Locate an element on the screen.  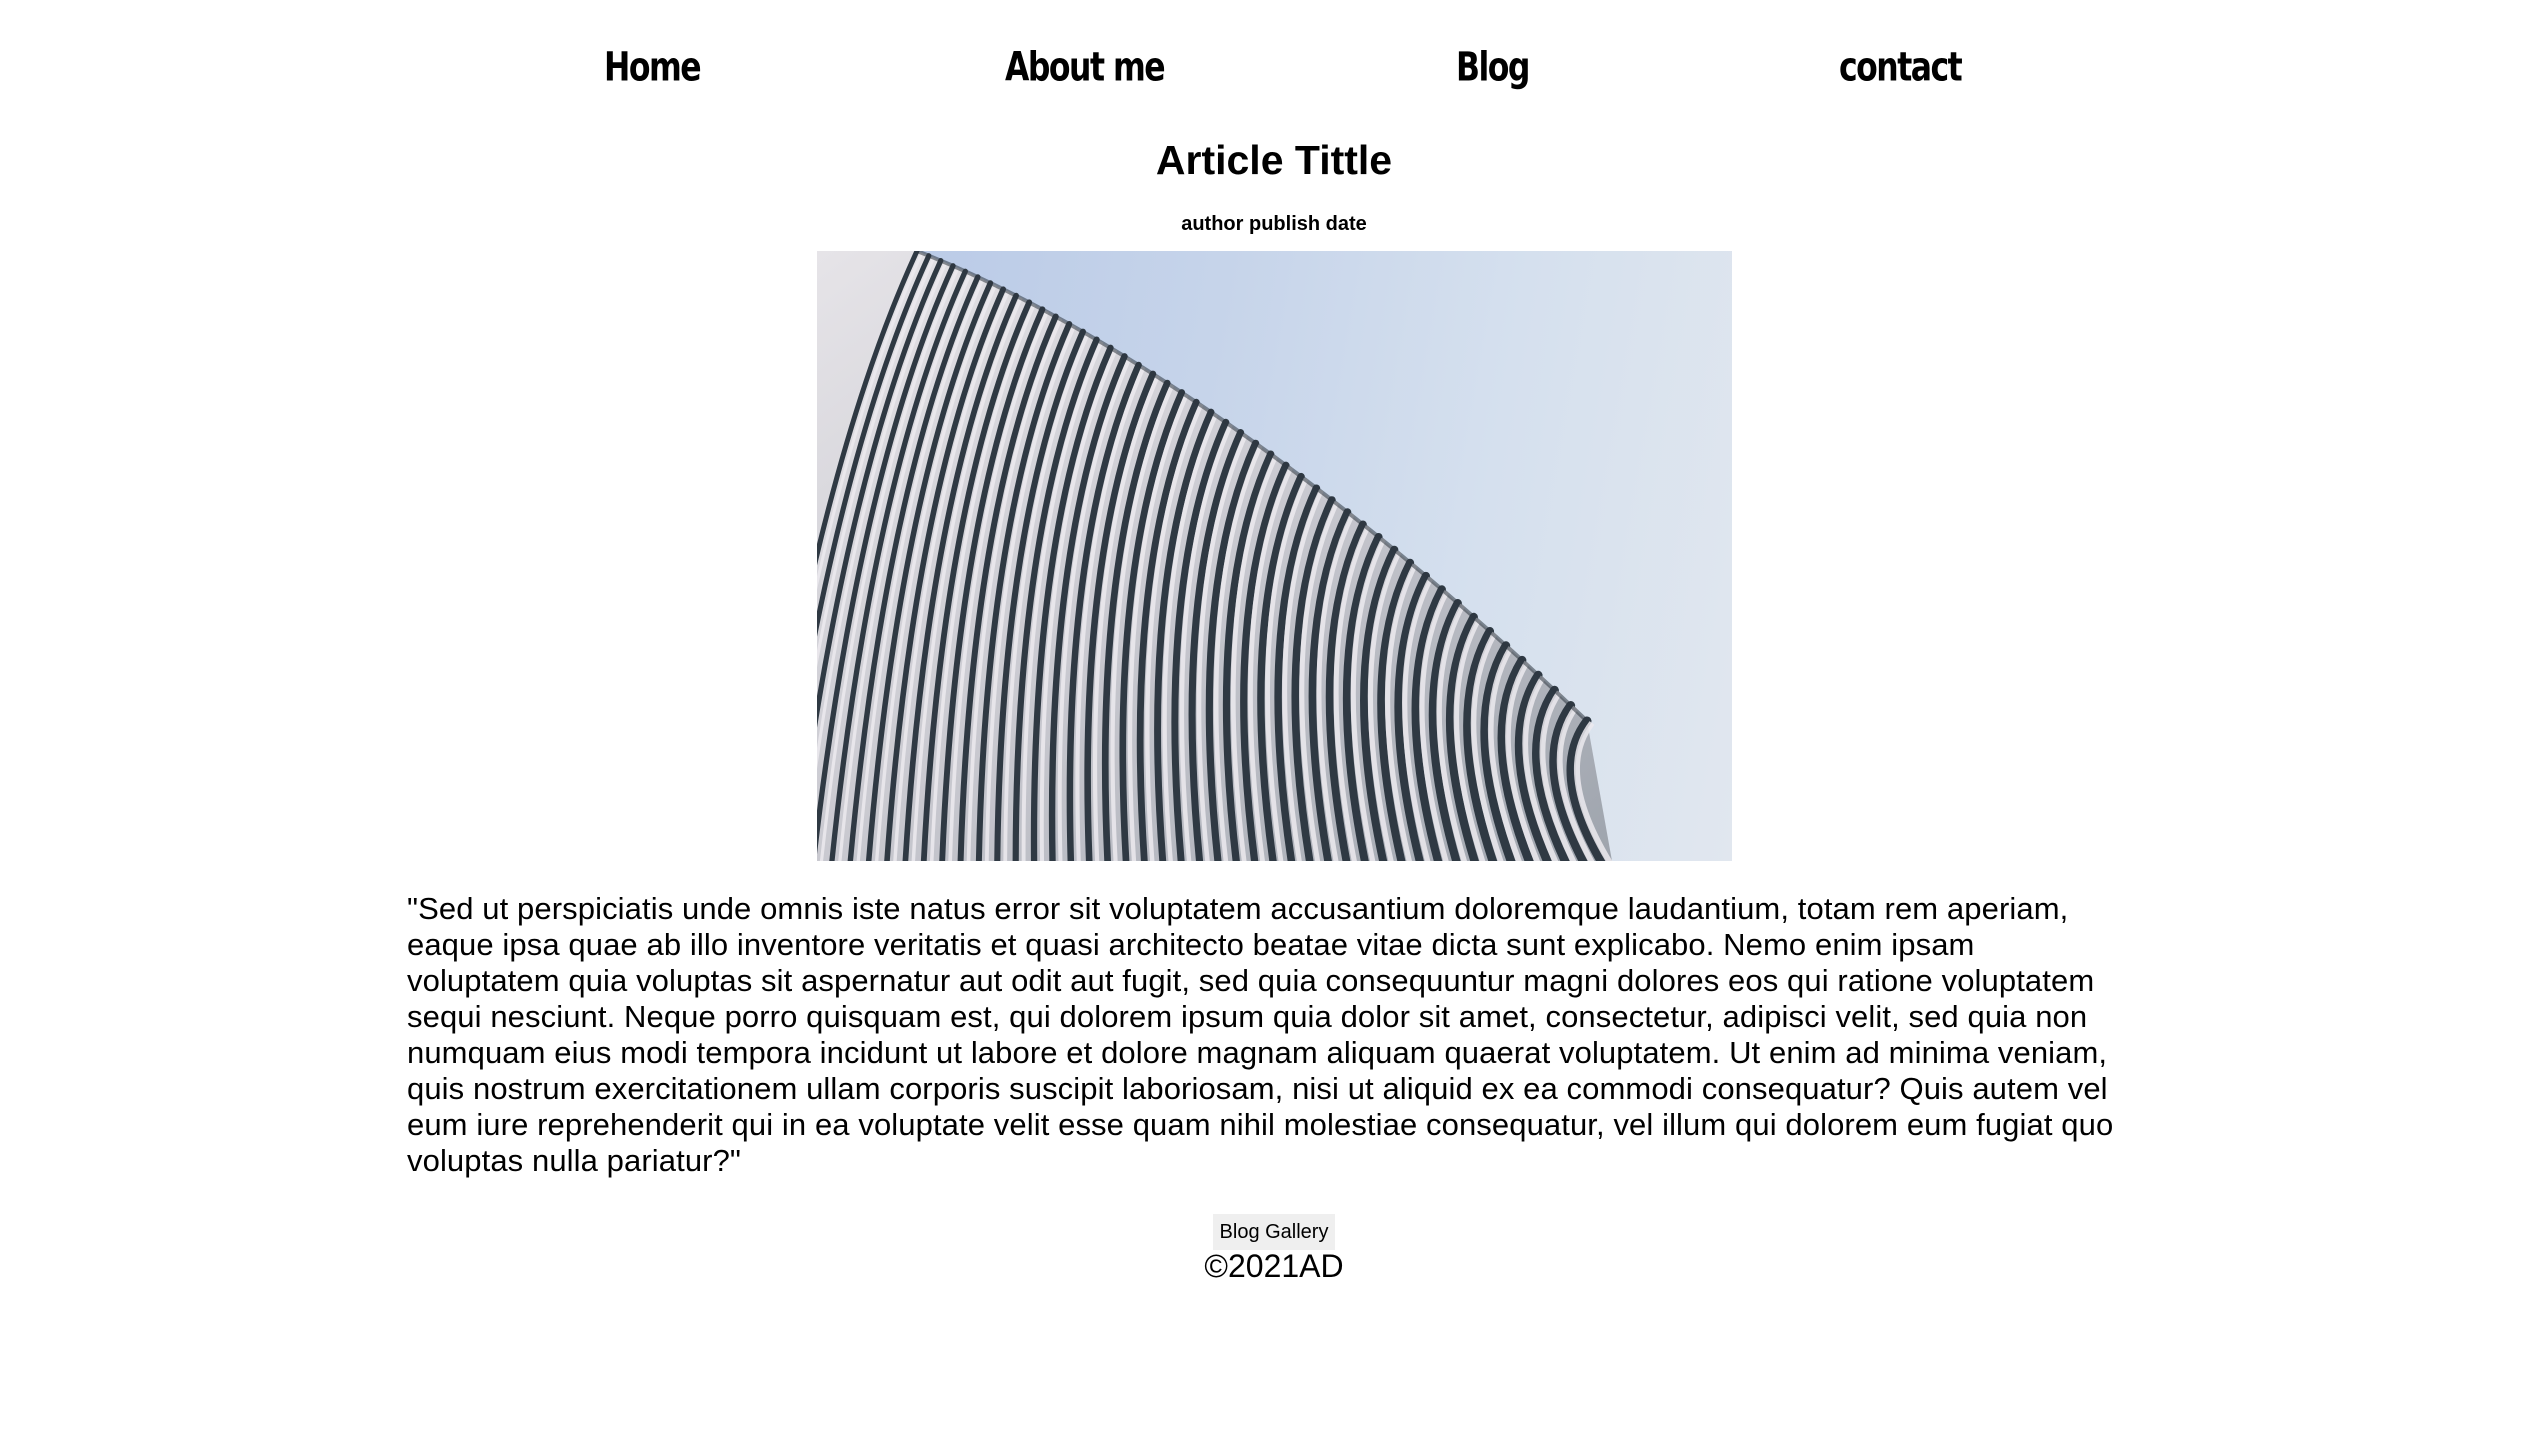
blog-gallery-button: Blog Gallery is located at coordinates (1274, 1232).